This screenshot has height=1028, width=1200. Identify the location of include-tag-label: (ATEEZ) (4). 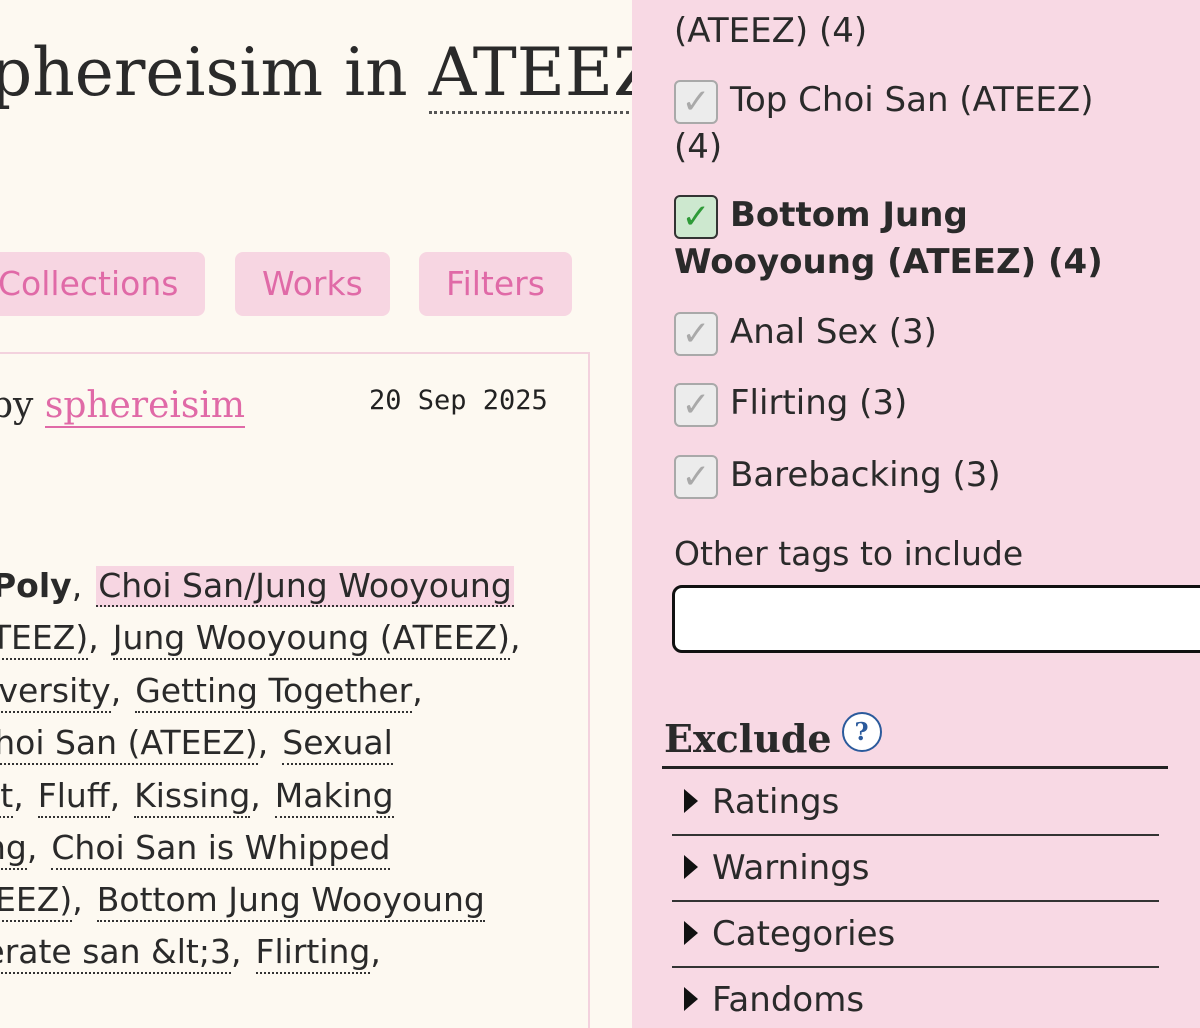
(771, 31).